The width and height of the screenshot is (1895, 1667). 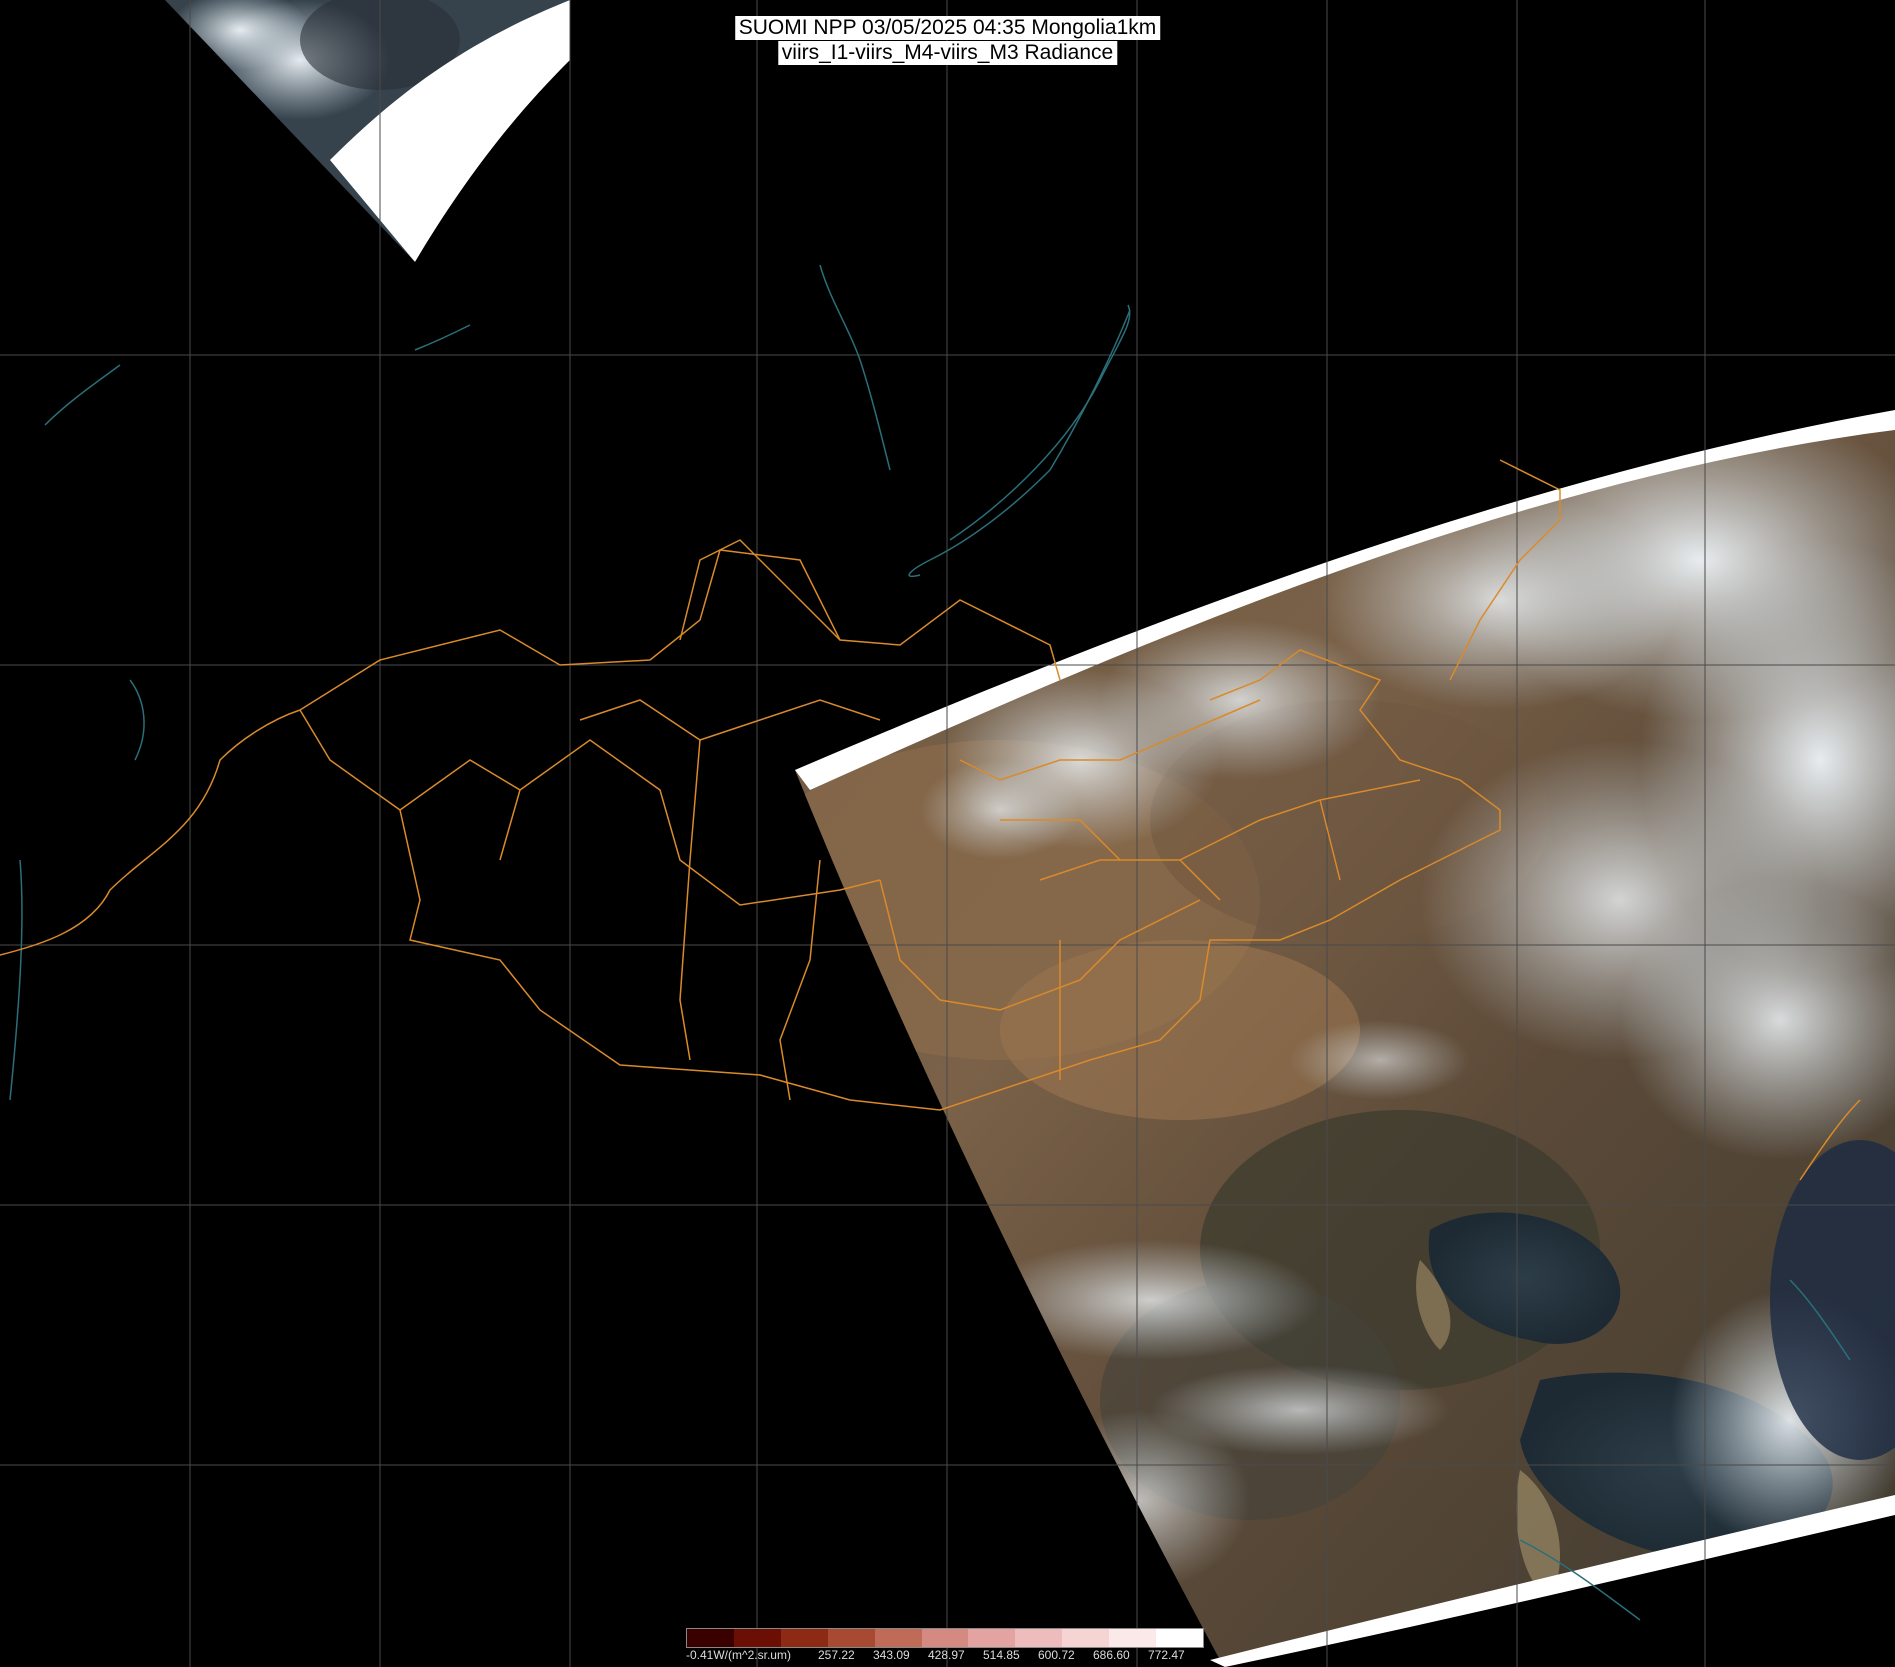 I want to click on legend-label: 428.97, so click(x=946, y=1655).